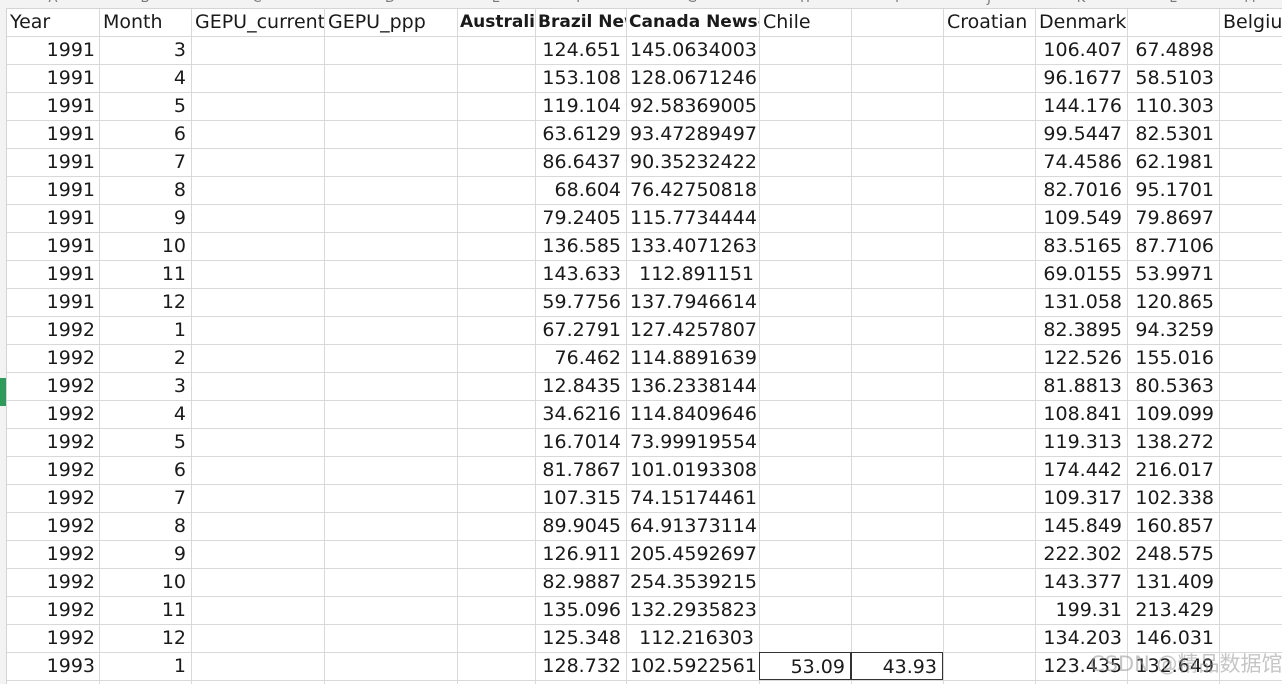  What do you see at coordinates (1173, 3) in the screenshot?
I see `column-letter-l: L` at bounding box center [1173, 3].